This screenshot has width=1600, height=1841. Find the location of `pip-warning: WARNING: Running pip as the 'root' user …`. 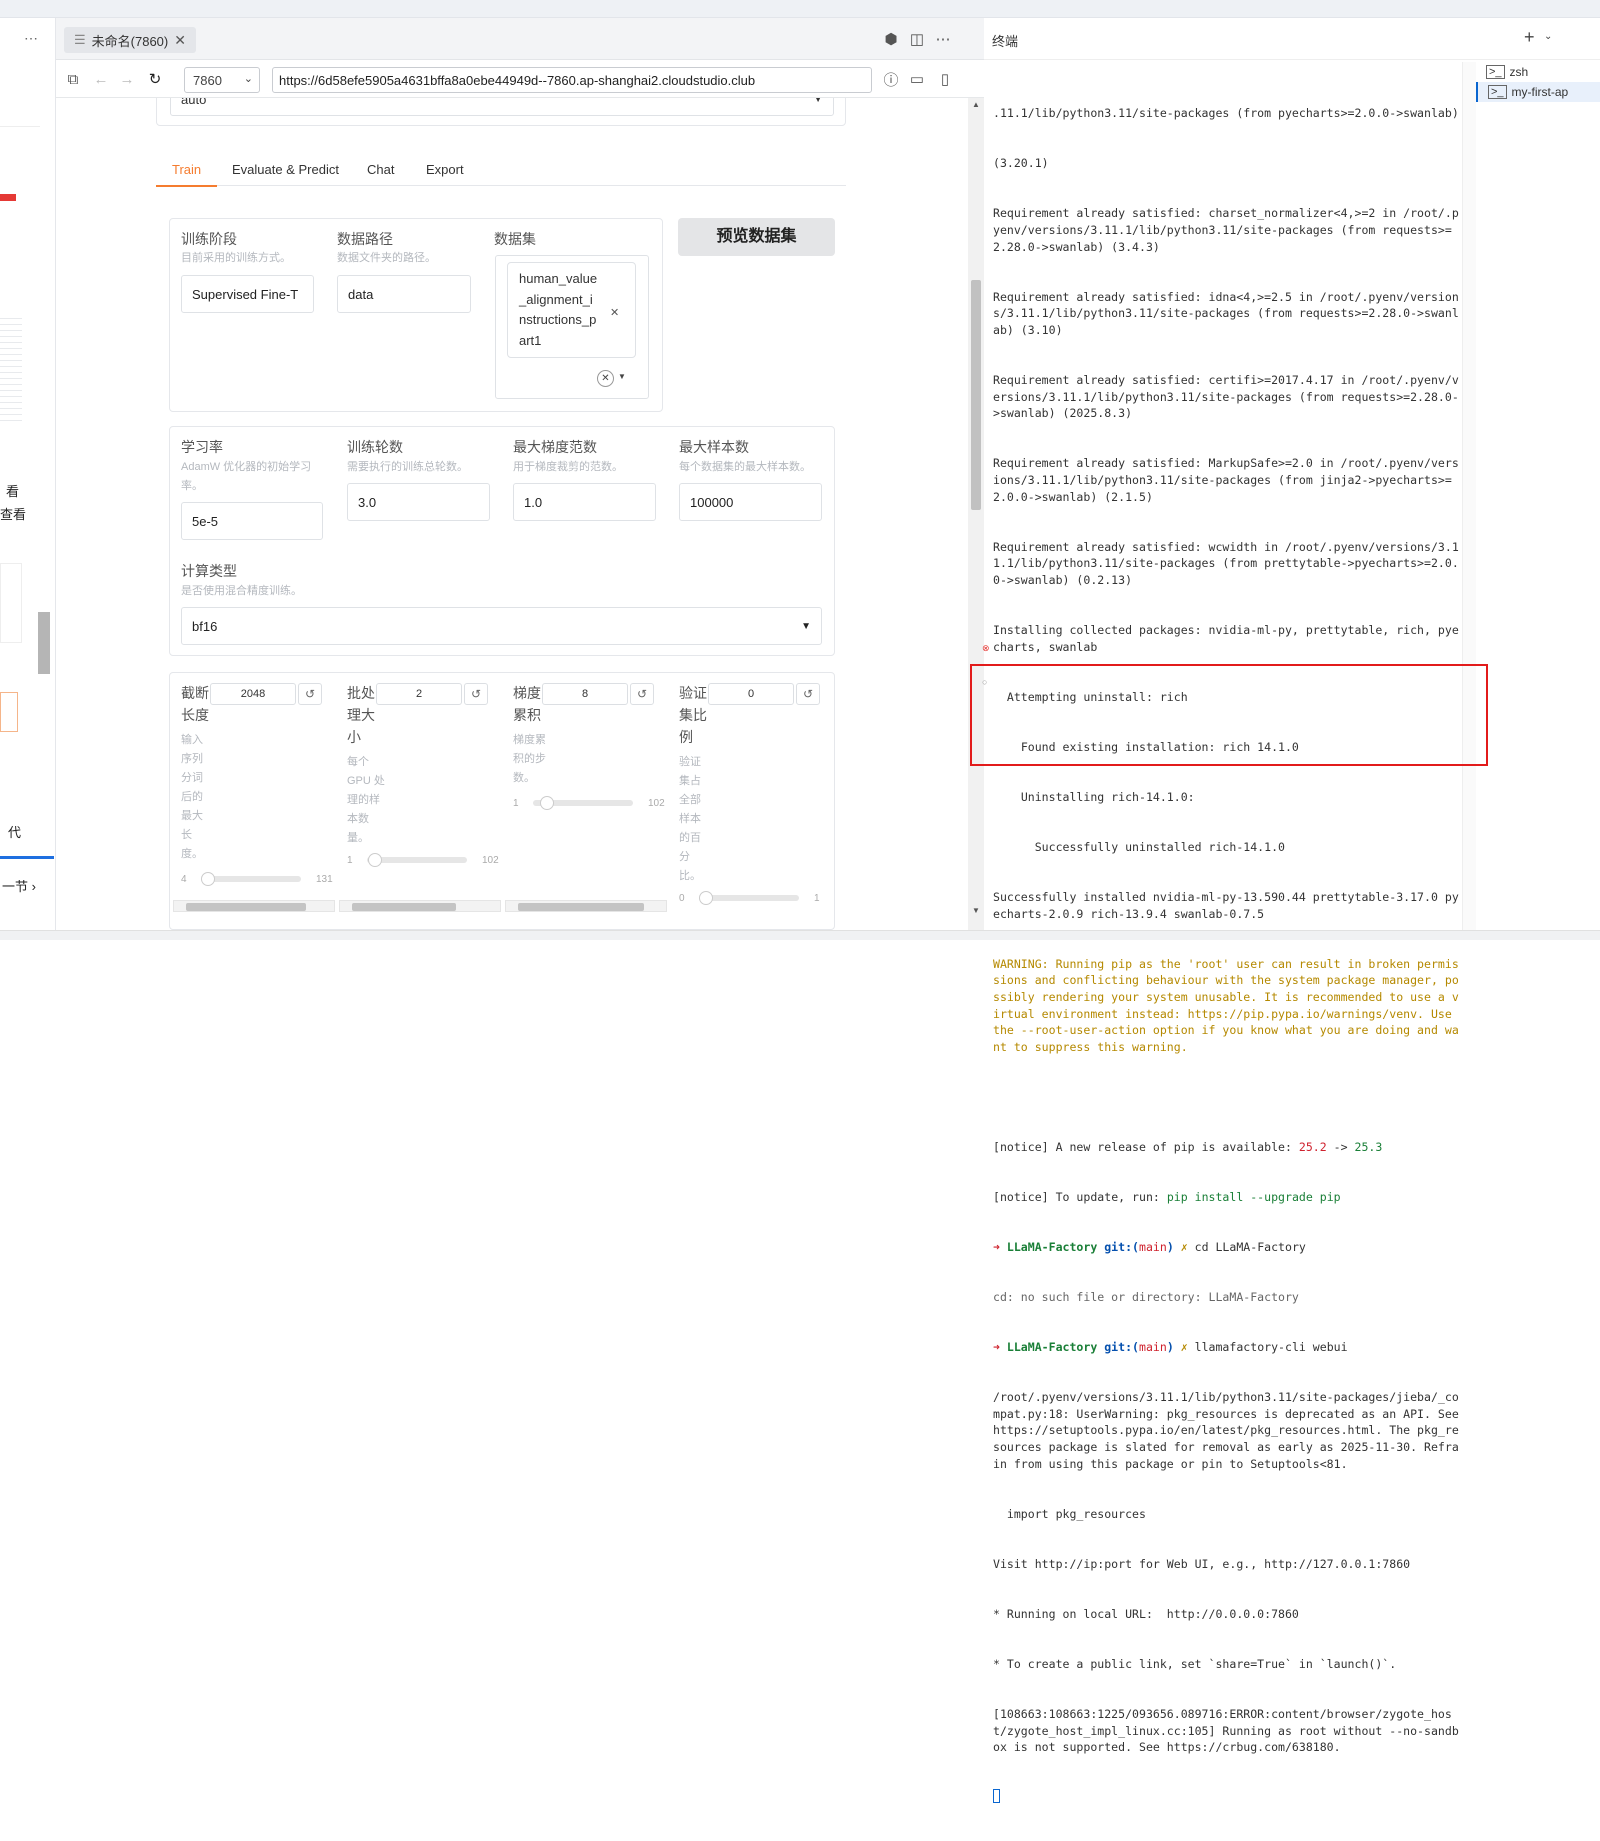

pip-warning: WARNING: Running pip as the 'root' user … is located at coordinates (1226, 1005).